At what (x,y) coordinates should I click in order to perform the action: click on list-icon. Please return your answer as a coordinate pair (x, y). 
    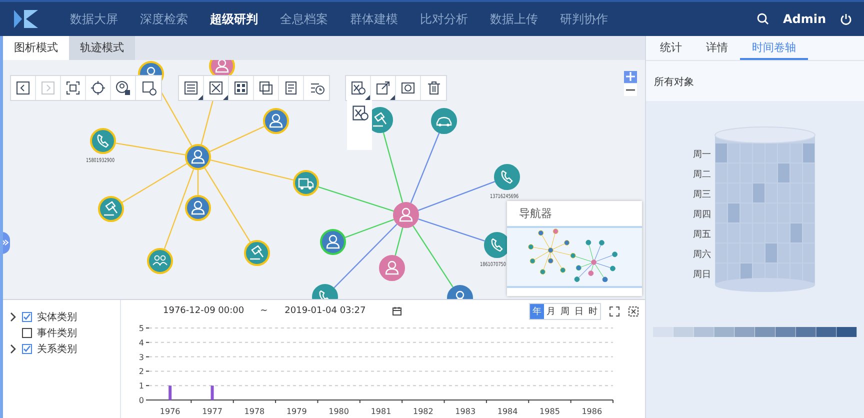
    Looking at the image, I should click on (191, 88).